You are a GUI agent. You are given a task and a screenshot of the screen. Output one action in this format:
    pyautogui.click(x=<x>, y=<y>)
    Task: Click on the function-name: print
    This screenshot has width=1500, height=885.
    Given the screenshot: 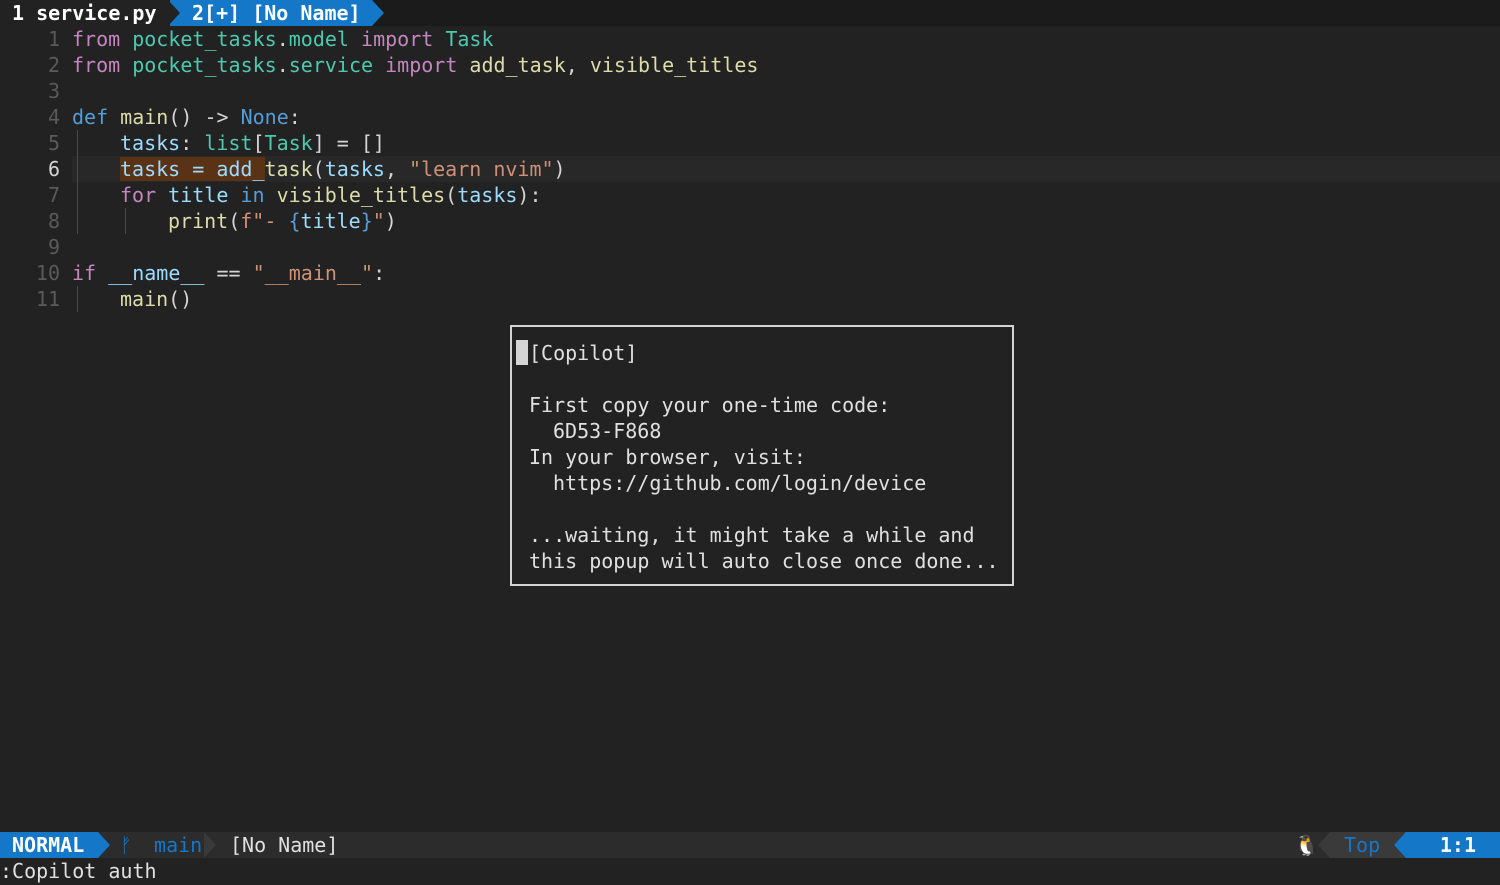 What is the action you would take?
    pyautogui.click(x=198, y=221)
    